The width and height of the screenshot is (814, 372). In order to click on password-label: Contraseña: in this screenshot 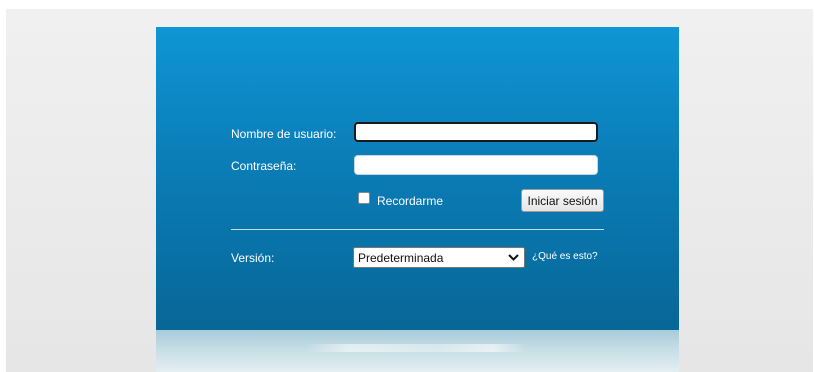, I will do `click(264, 166)`.